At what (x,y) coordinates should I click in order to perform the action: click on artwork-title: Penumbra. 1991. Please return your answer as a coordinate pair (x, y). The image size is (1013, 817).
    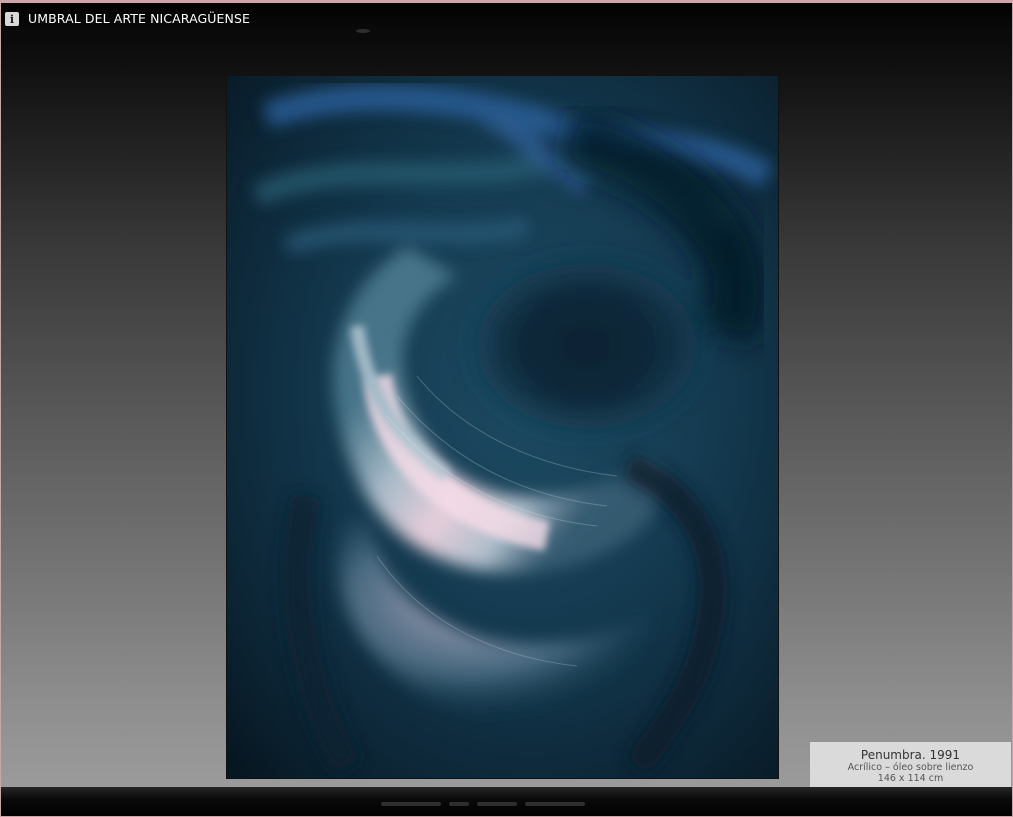
    Looking at the image, I should click on (910, 755).